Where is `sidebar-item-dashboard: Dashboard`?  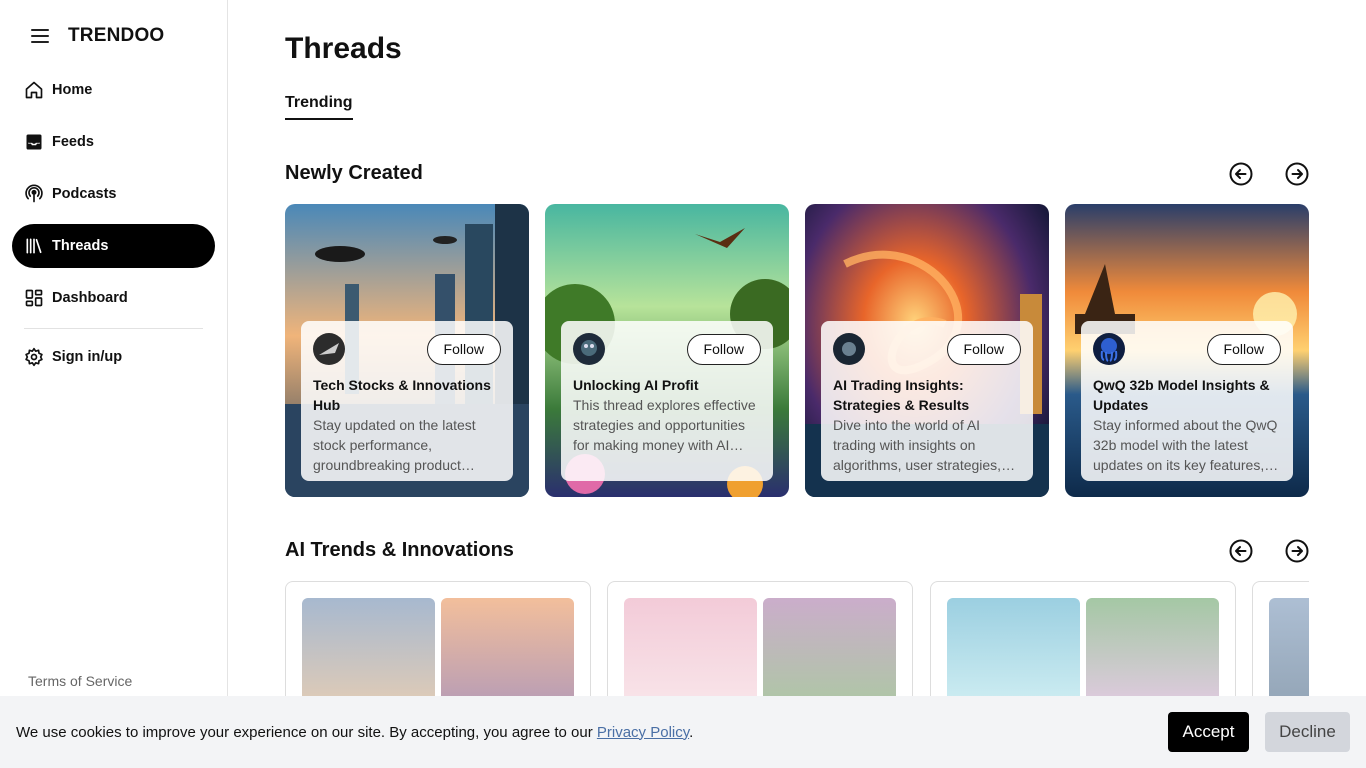 sidebar-item-dashboard: Dashboard is located at coordinates (113, 298).